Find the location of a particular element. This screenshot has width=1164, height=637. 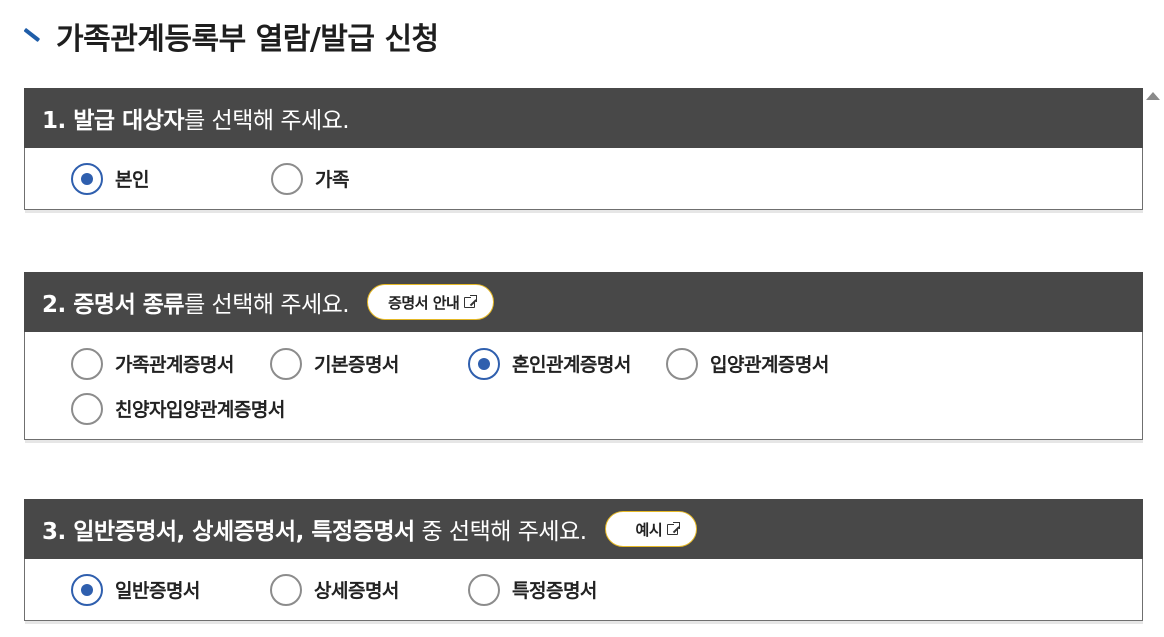

radio-option-general: 일반증명서 is located at coordinates (170, 589).